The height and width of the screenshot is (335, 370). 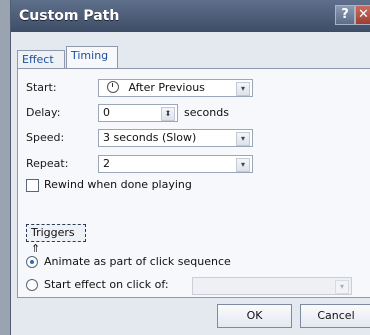 I want to click on help-button: ?, so click(x=345, y=15).